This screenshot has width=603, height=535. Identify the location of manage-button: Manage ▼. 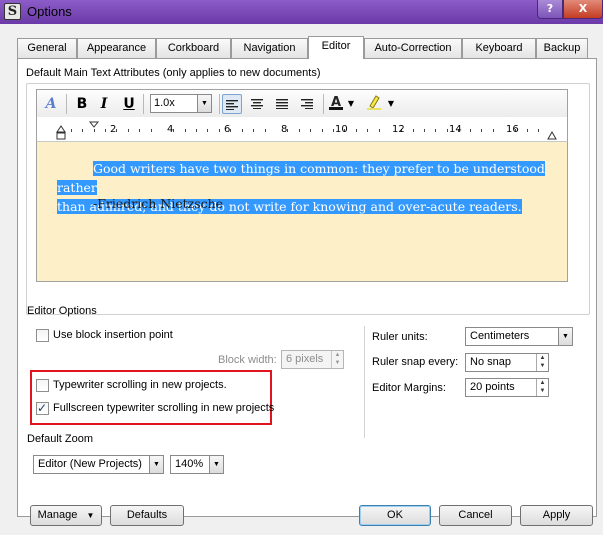
(66, 515).